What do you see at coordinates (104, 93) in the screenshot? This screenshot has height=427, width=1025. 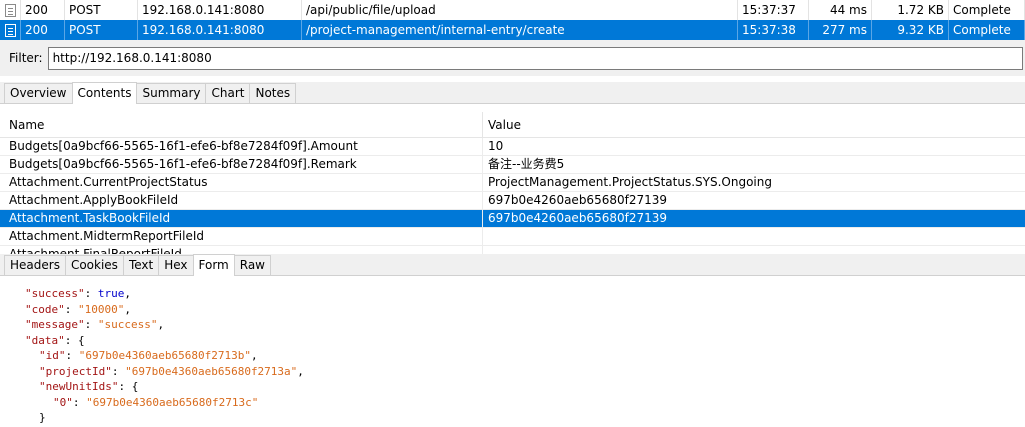 I see `tab-contents: Contents` at bounding box center [104, 93].